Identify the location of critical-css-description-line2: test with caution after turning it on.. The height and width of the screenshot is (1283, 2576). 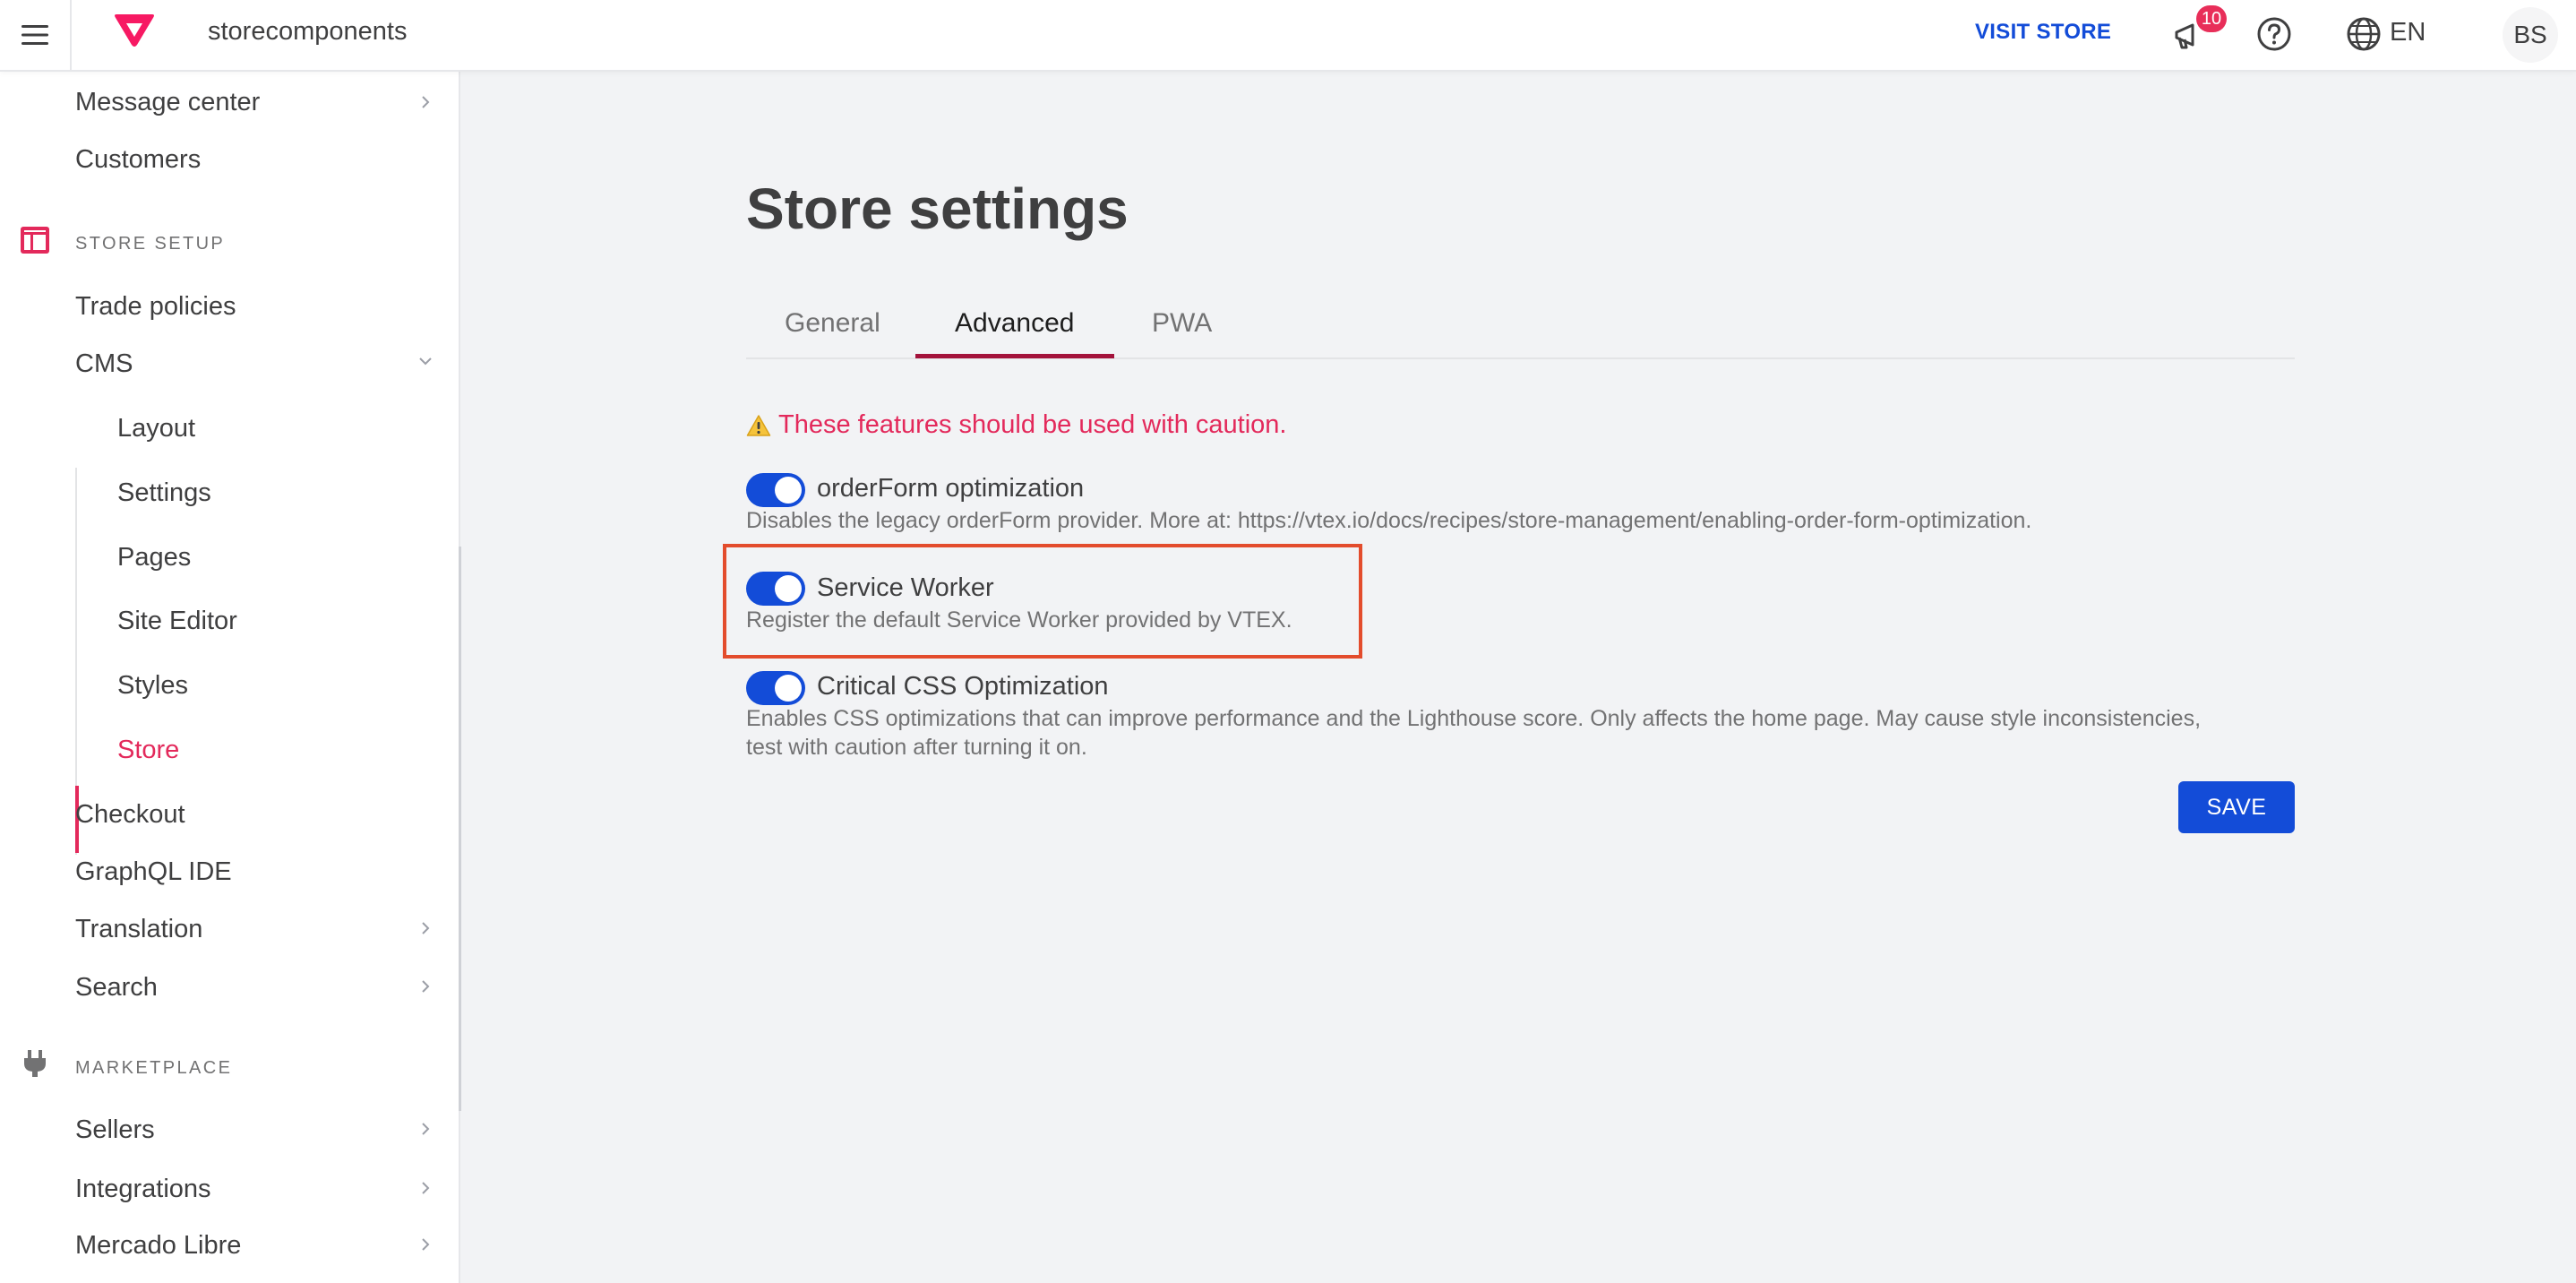
(916, 747).